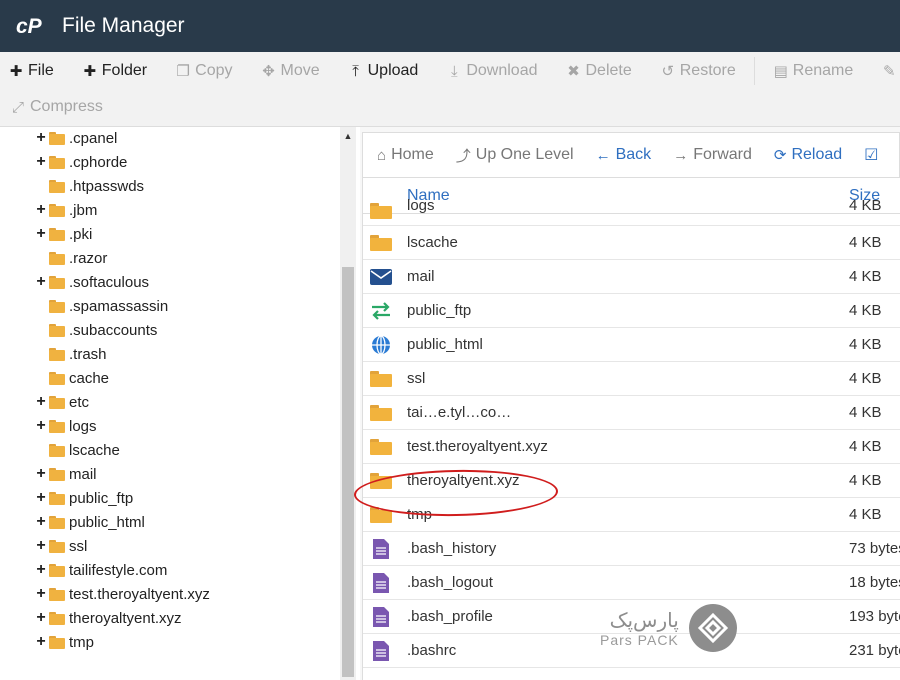 The width and height of the screenshot is (900, 680). What do you see at coordinates (813, 71) in the screenshot?
I see `rename-button: ▤ Rename` at bounding box center [813, 71].